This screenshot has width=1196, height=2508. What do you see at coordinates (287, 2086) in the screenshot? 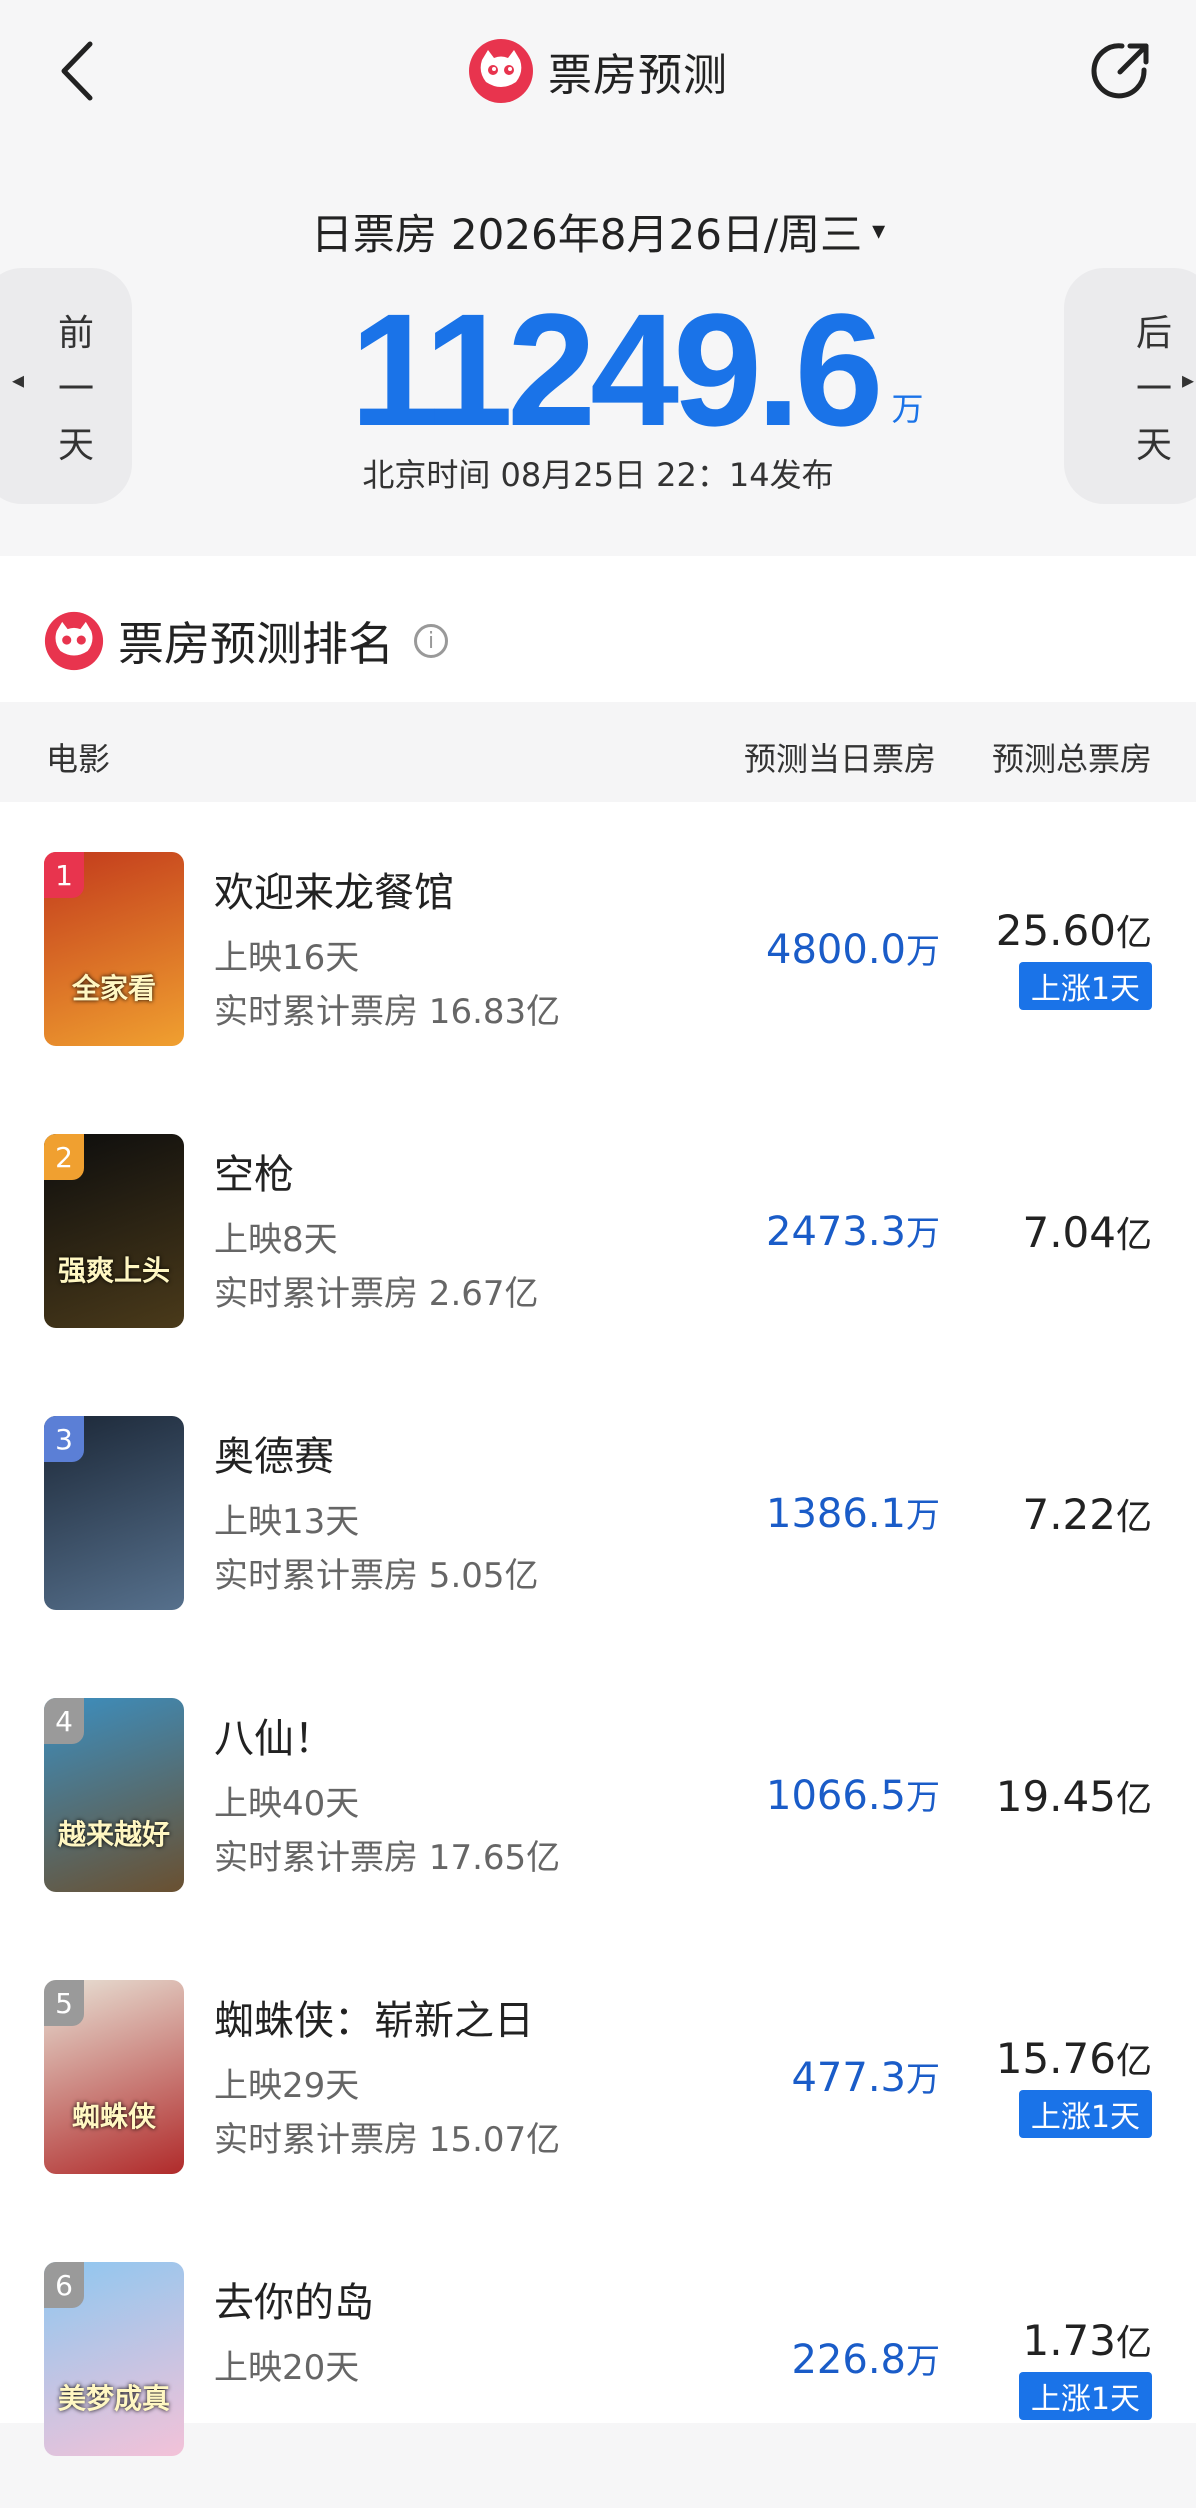
I see `movie-days: 上映29天` at bounding box center [287, 2086].